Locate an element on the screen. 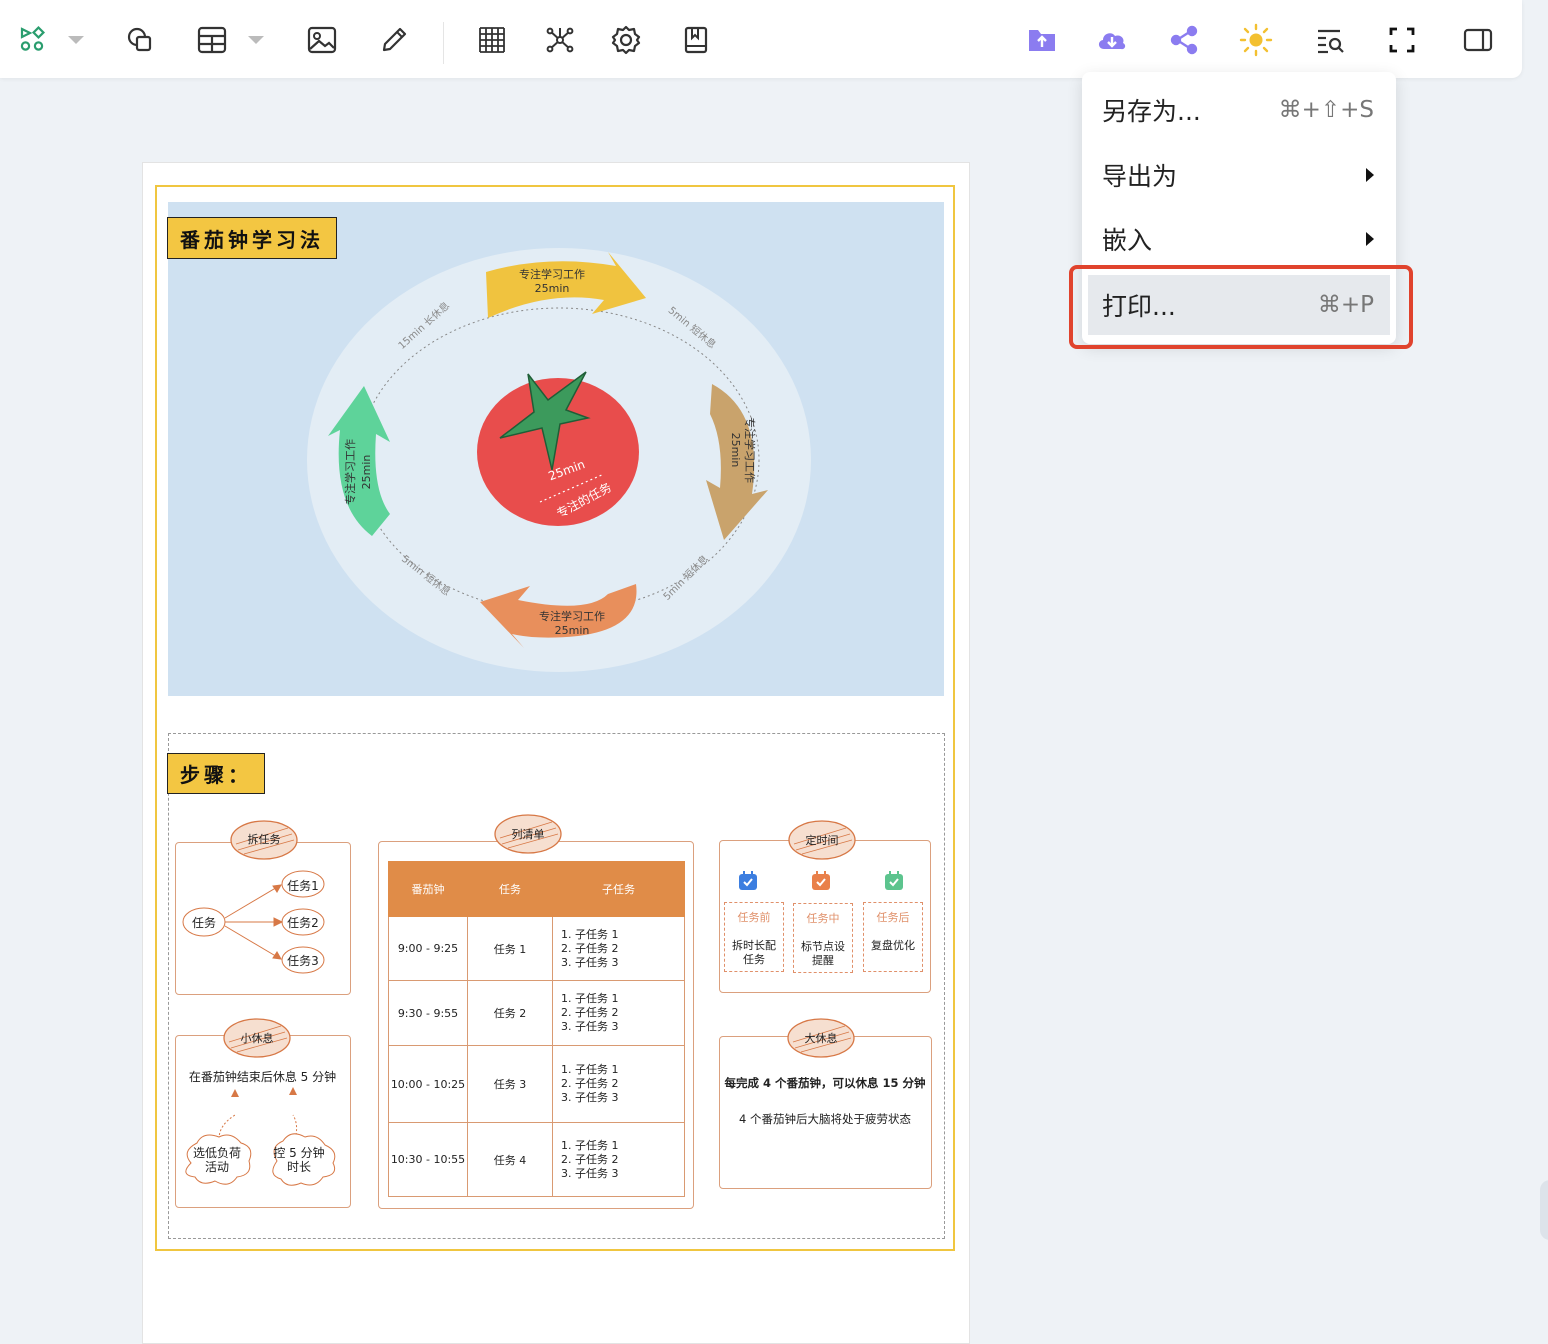 The width and height of the screenshot is (1548, 1344). table-header-subtask: 子任务 is located at coordinates (618, 889).